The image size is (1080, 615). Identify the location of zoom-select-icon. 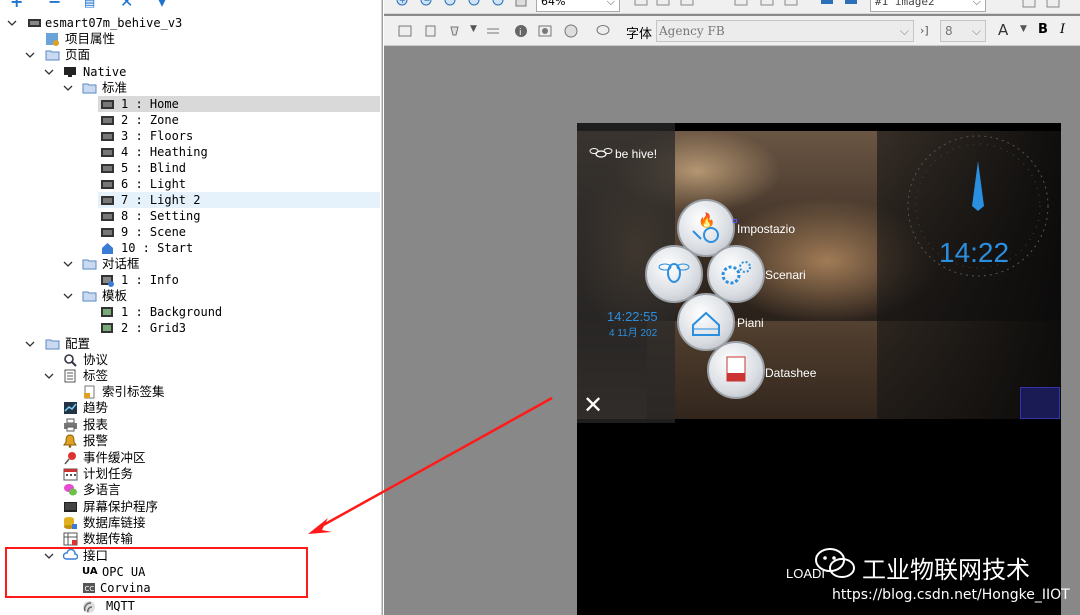
(499, 4).